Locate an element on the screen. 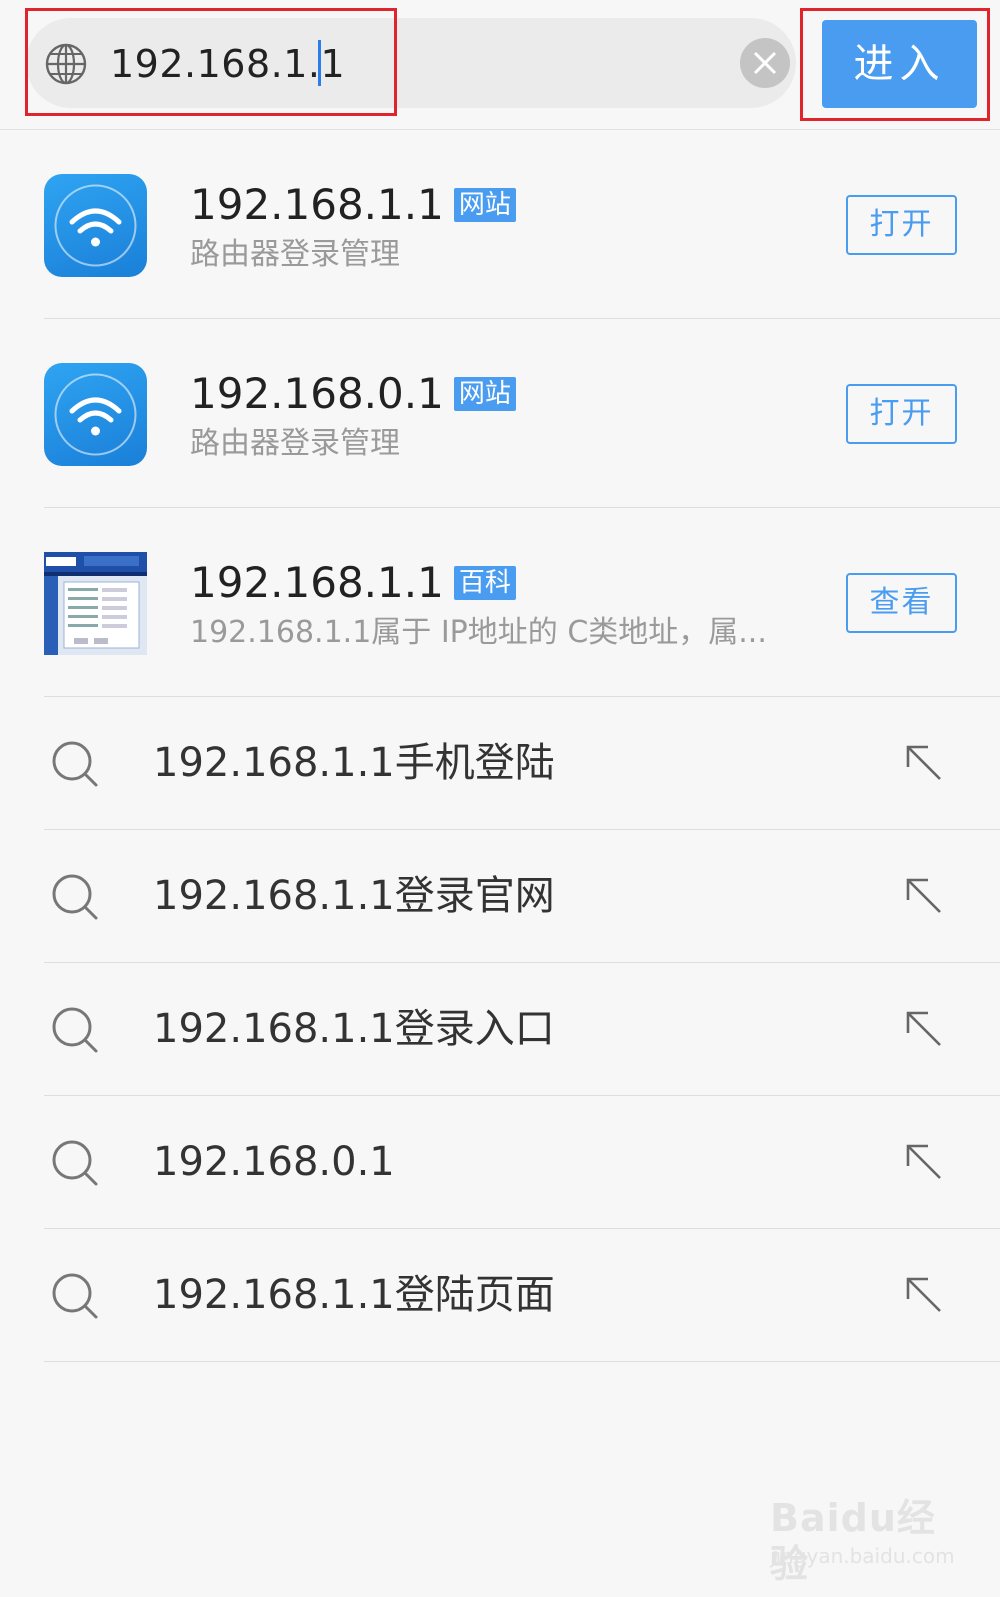 The height and width of the screenshot is (1597, 1000). suggestion-item: 192.168.1.1登陆页面 is located at coordinates (500, 1295).